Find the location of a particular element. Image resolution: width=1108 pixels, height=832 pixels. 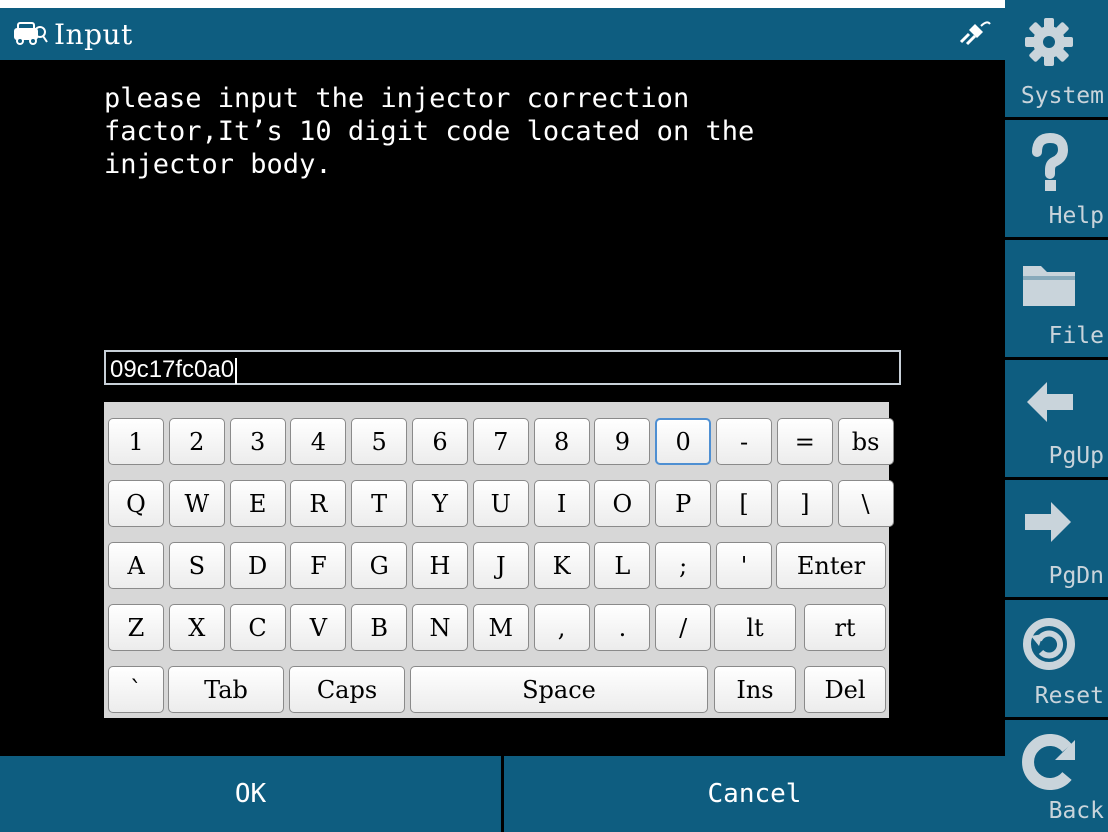

sidebar-item-reset: Reset is located at coordinates (1056, 658).